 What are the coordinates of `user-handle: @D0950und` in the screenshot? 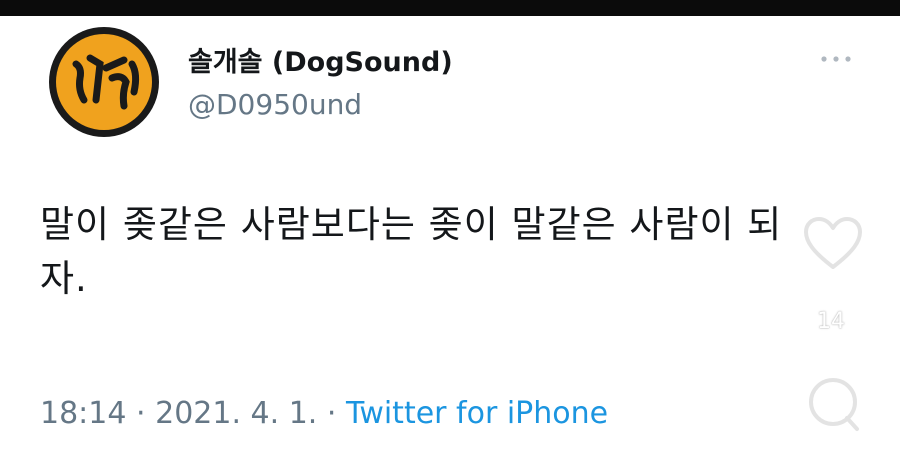 It's located at (275, 104).